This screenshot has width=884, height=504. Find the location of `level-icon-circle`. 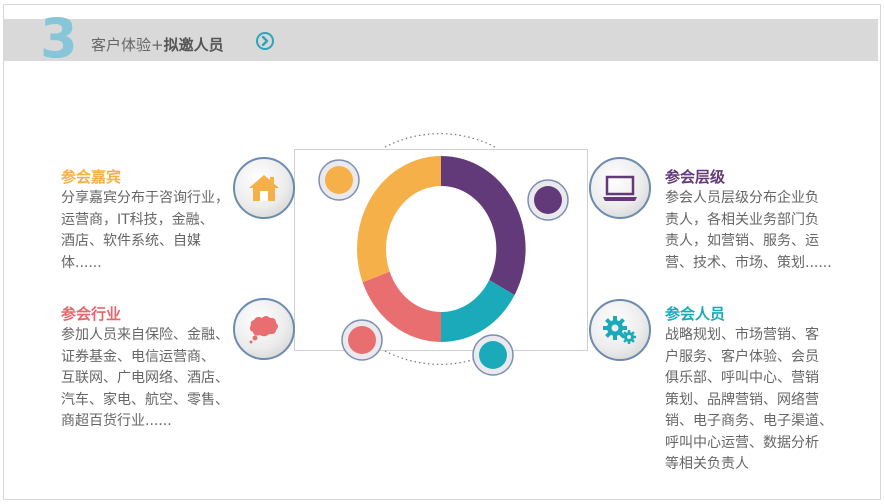

level-icon-circle is located at coordinates (620, 188).